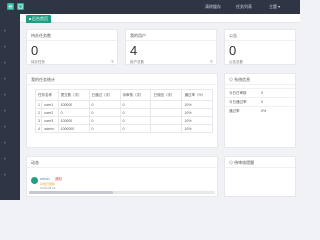 Image resolution: width=320 pixels, height=240 pixels. I want to click on table-row: 4 admin 1000000 0 0 10%, so click(123, 128).